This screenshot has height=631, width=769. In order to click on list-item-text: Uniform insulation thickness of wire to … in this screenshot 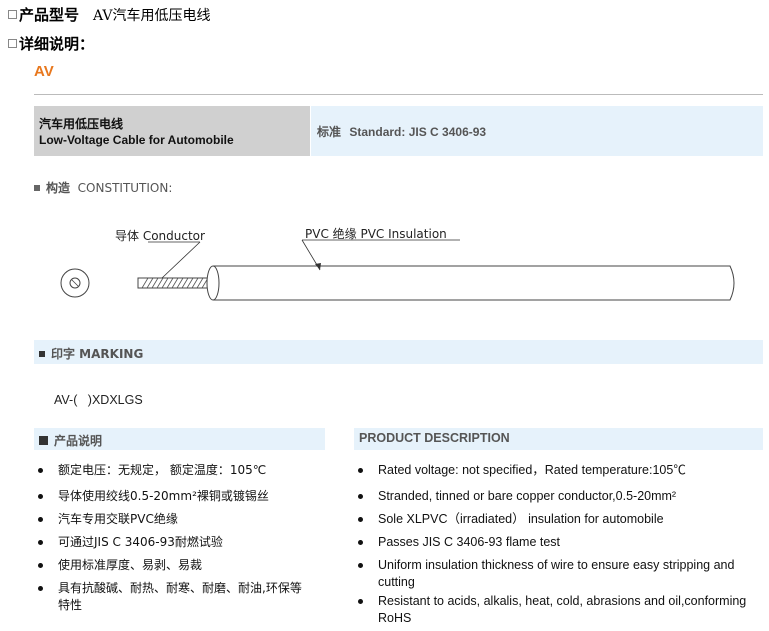, I will do `click(556, 573)`.